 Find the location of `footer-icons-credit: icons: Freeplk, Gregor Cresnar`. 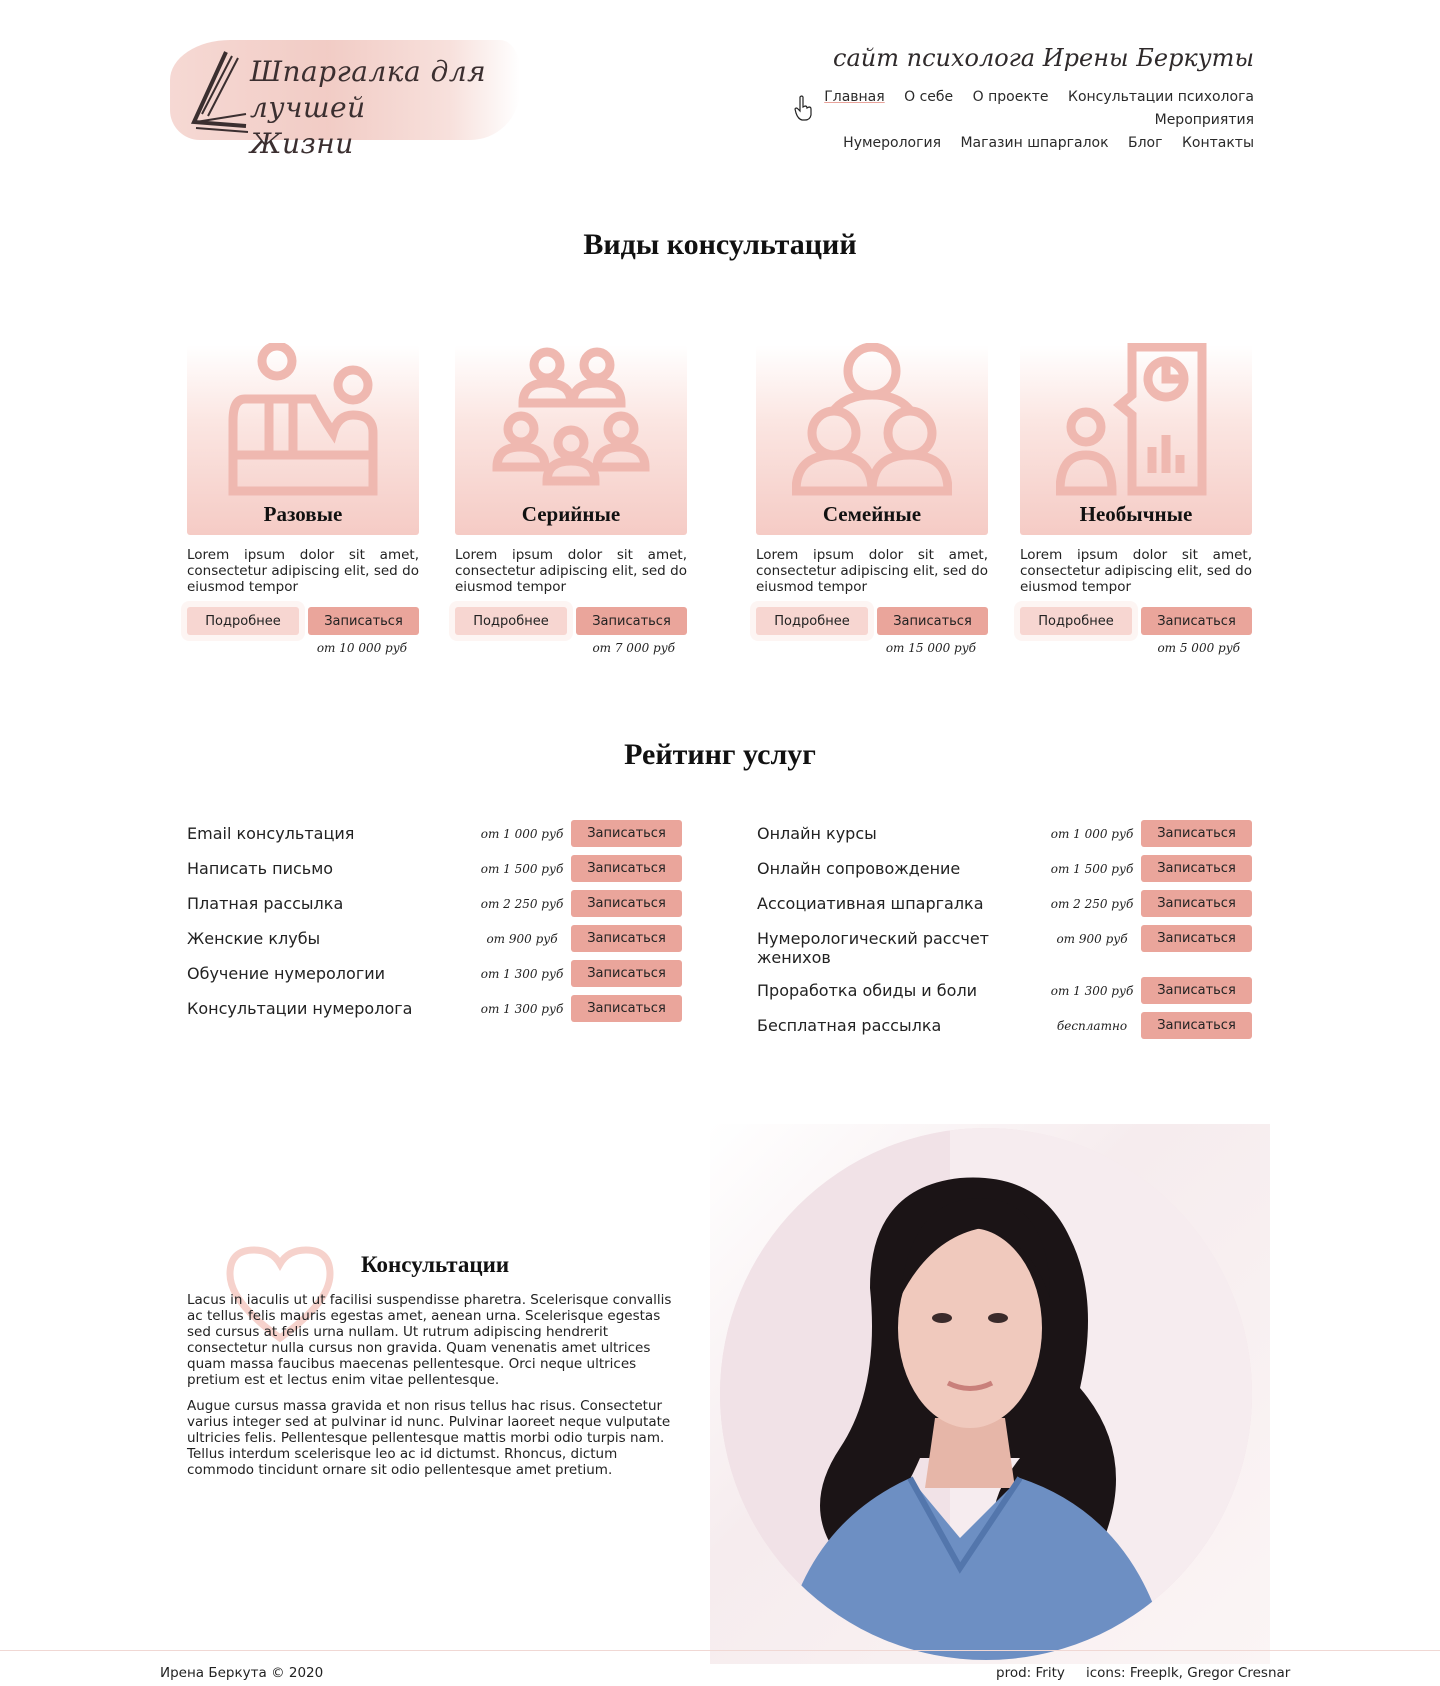

footer-icons-credit: icons: Freeplk, Gregor Cresnar is located at coordinates (1188, 1673).